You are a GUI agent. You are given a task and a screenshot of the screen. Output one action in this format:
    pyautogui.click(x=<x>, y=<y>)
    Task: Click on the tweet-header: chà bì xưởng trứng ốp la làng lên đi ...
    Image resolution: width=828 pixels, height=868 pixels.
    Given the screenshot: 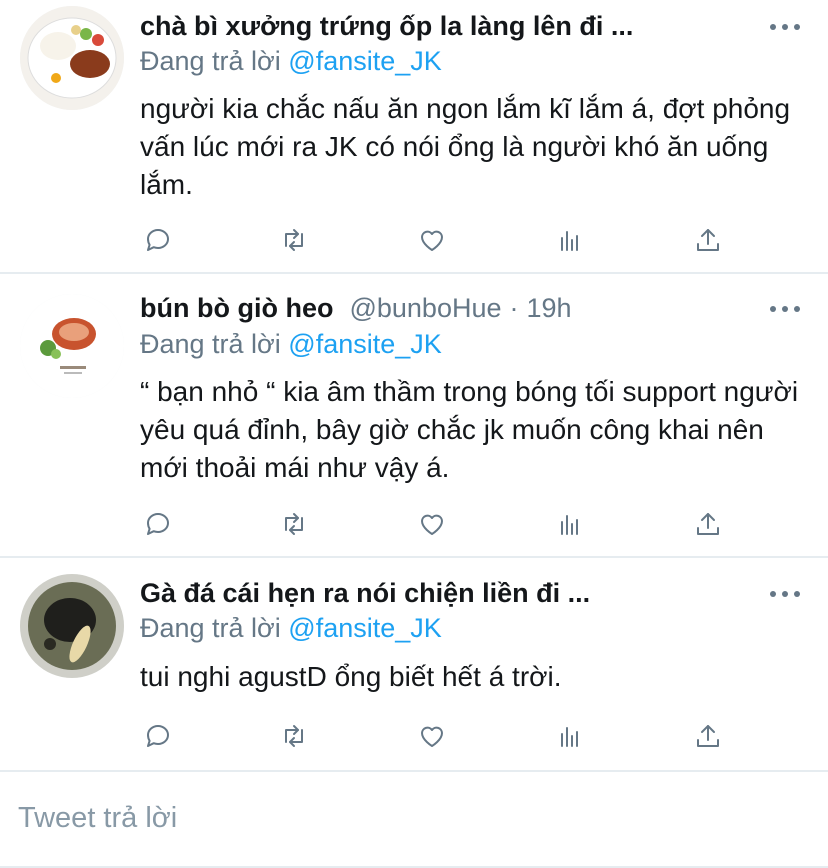 What is the action you would take?
    pyautogui.click(x=469, y=26)
    